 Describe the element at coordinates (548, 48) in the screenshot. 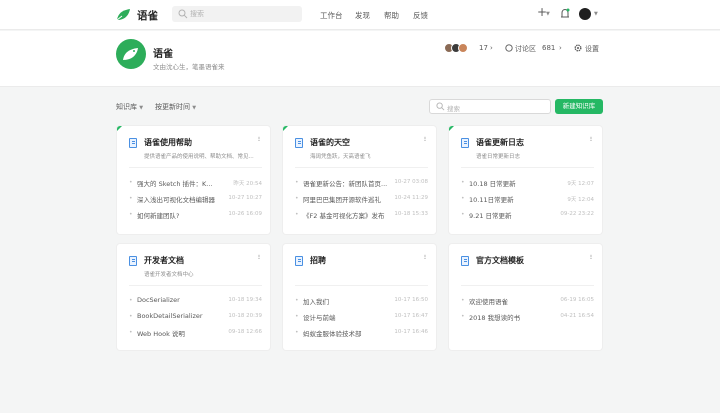

I see `discussion-count: 681` at that location.